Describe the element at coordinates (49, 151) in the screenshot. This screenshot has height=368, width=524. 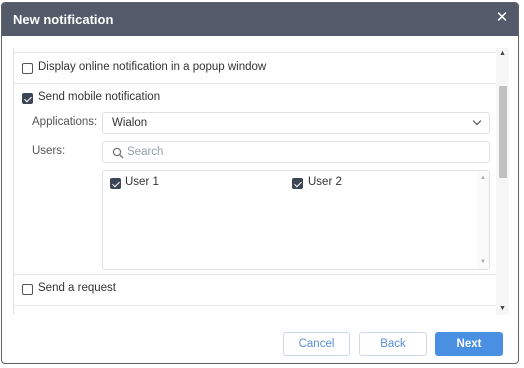
I see `users-label: Users:` at that location.